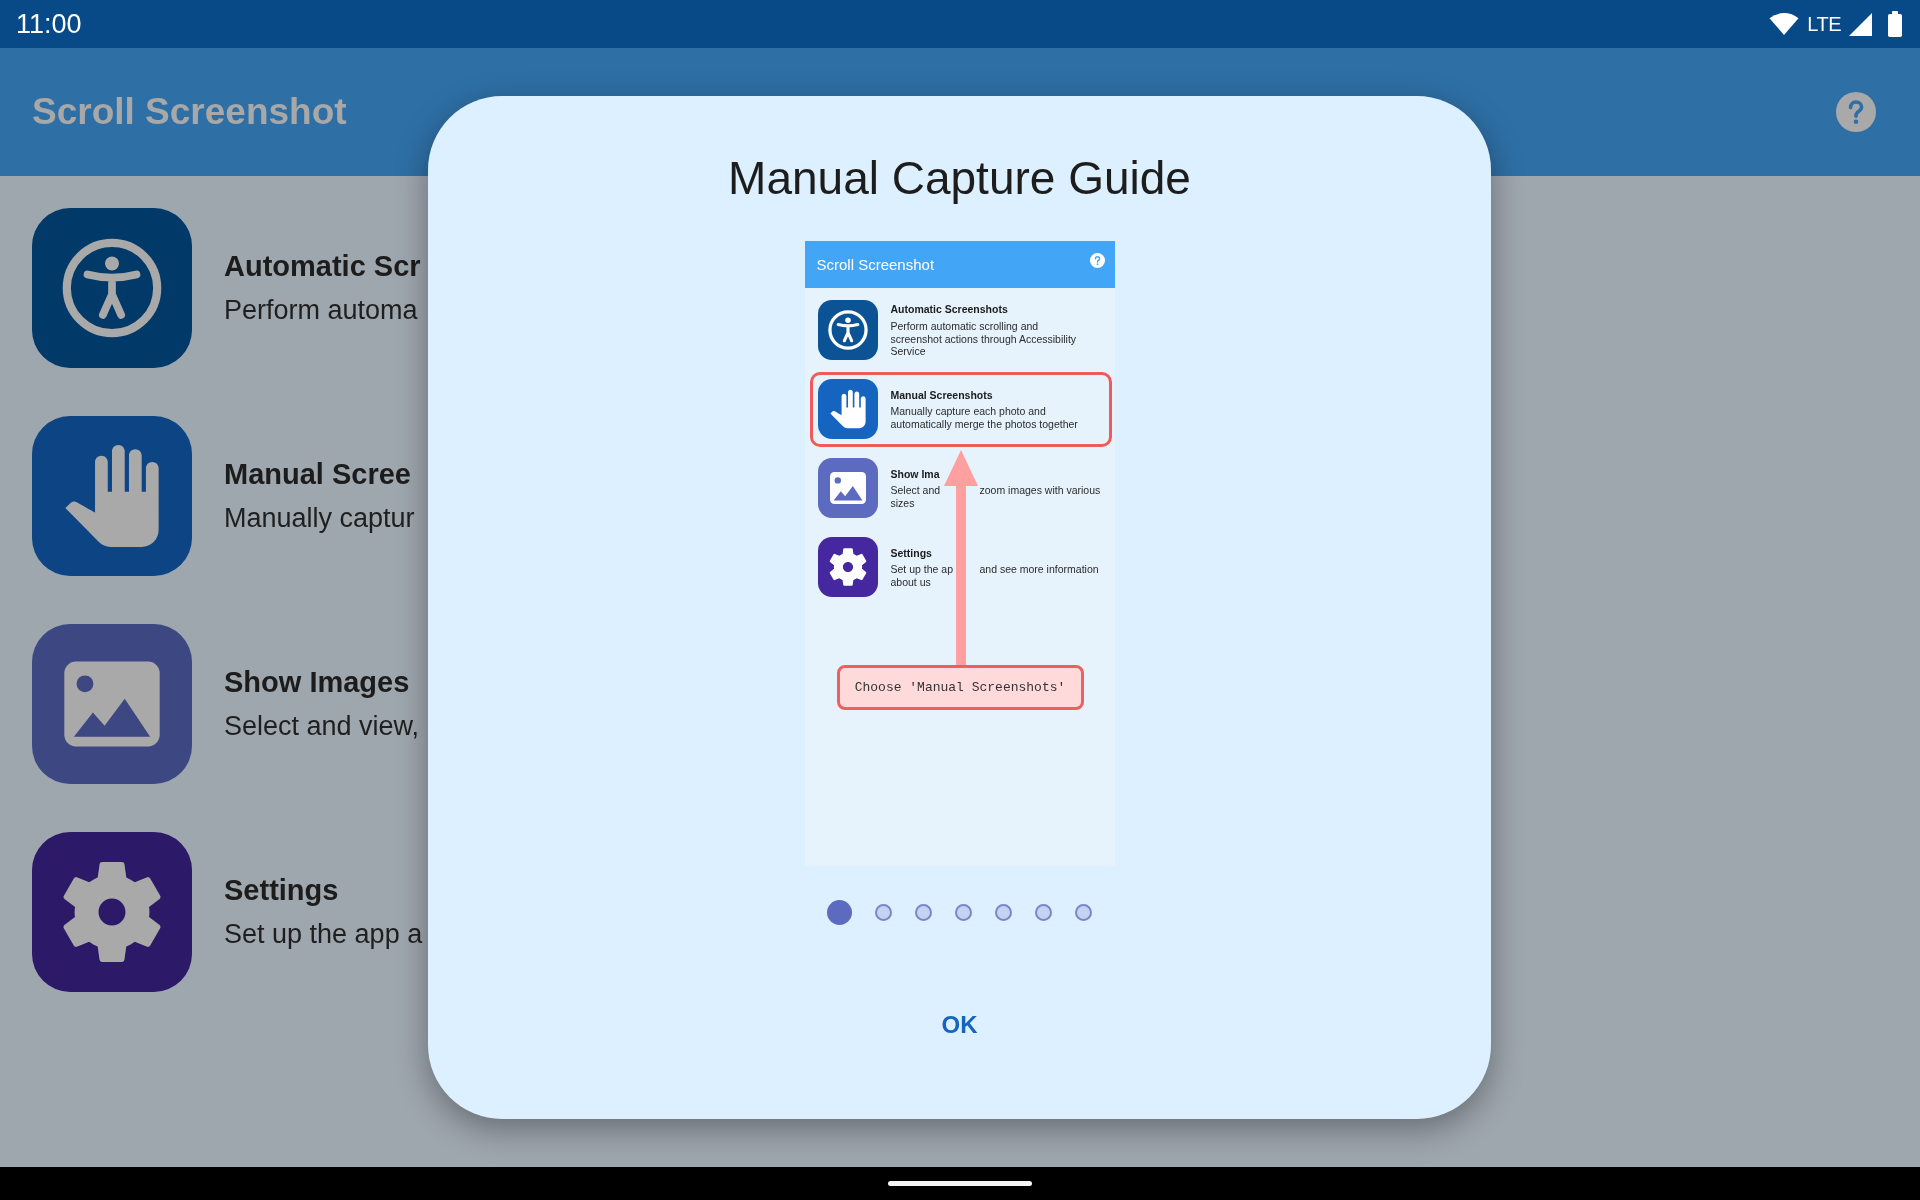 The width and height of the screenshot is (1920, 1200). What do you see at coordinates (189, 111) in the screenshot?
I see `app-title: Scroll Screenshot` at bounding box center [189, 111].